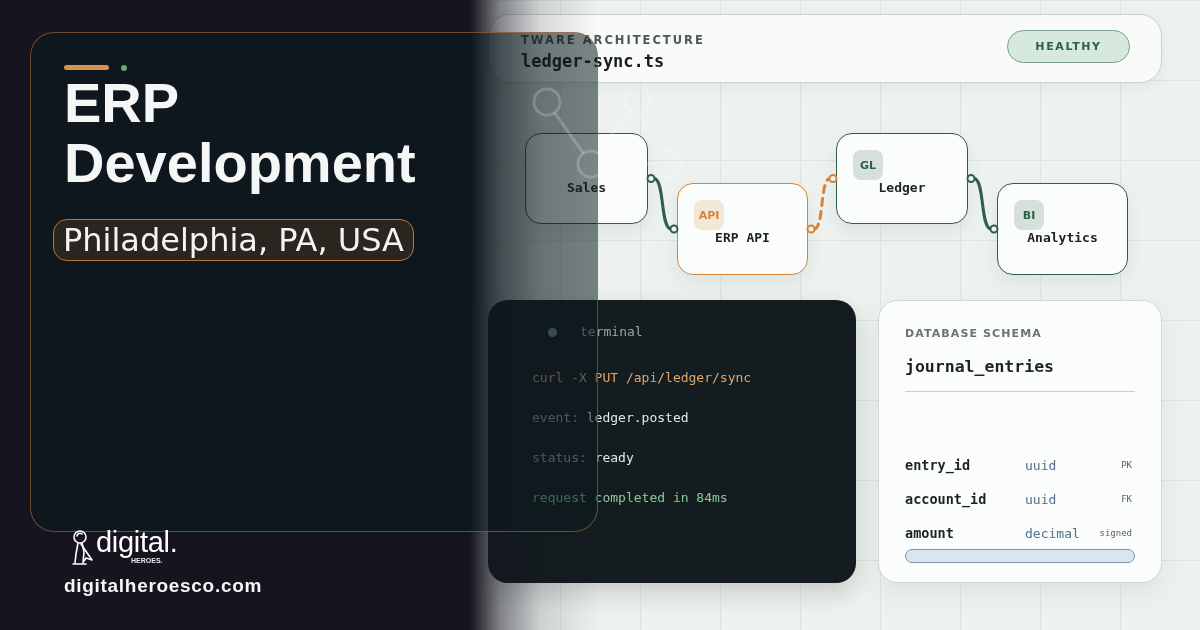 Image resolution: width=1200 pixels, height=630 pixels. What do you see at coordinates (83, 548) in the screenshot?
I see `hero-mascot-icon` at bounding box center [83, 548].